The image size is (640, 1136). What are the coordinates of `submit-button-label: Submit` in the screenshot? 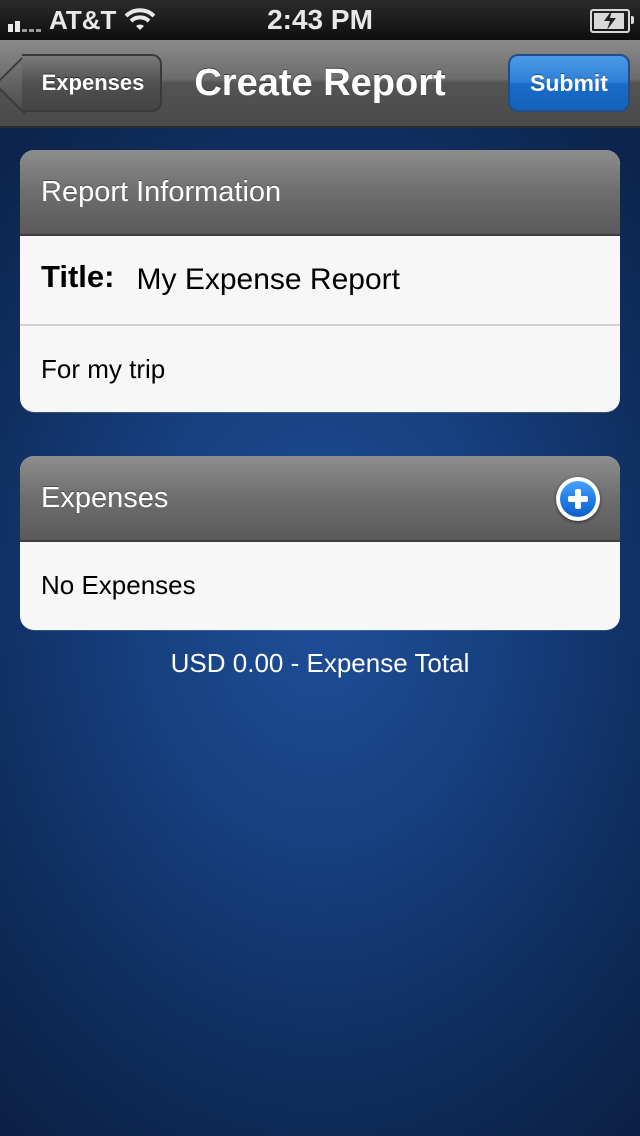 It's located at (569, 82).